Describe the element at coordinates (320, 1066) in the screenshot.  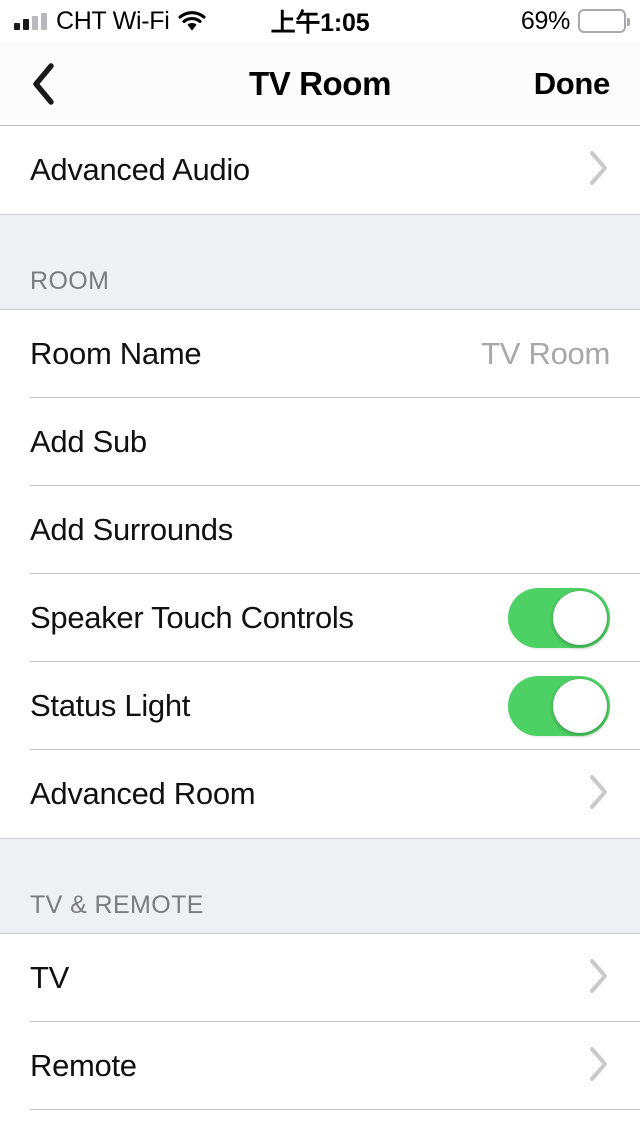
I see `row-remote: Remote` at that location.